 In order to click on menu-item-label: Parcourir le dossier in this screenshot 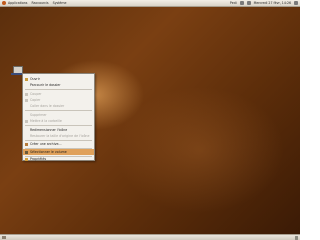, I will do `click(45, 85)`.